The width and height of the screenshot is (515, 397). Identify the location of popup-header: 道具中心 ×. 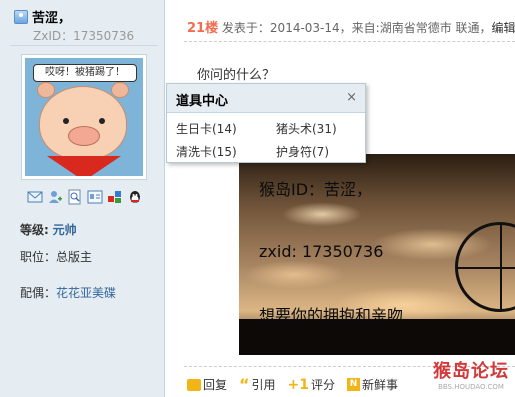
(266, 98).